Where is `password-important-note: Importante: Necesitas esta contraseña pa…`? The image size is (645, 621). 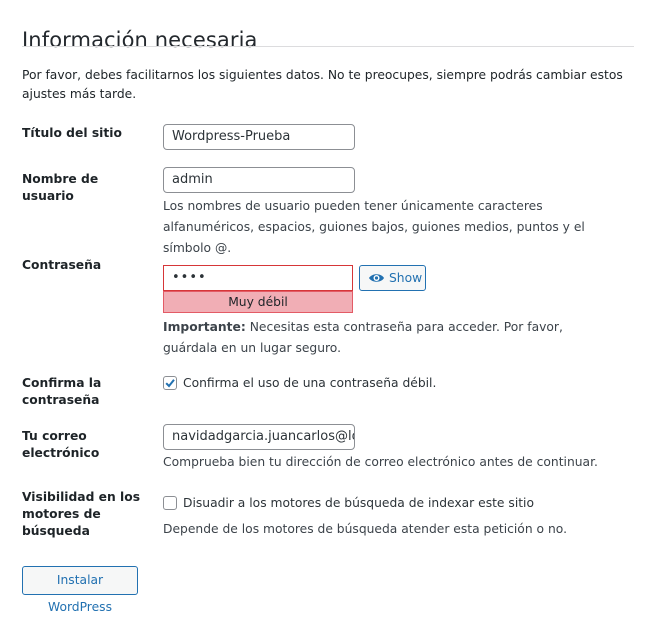
password-important-note: Importante: Necesitas esta contraseña pa… is located at coordinates (388, 338).